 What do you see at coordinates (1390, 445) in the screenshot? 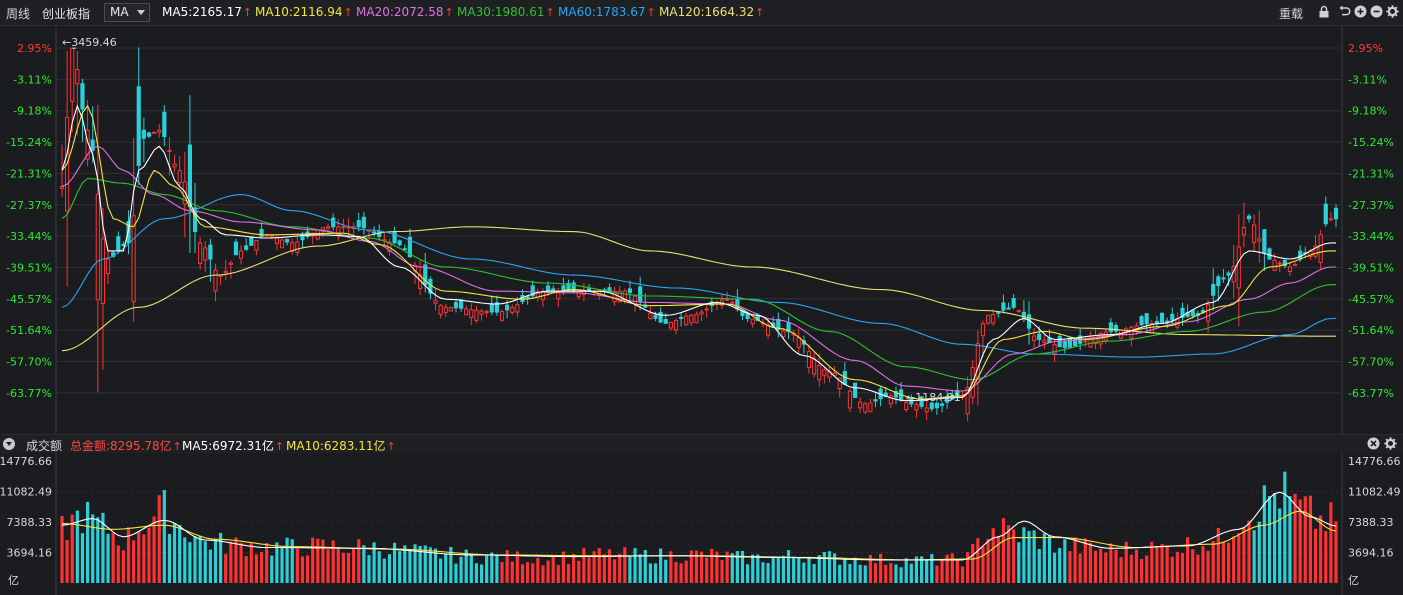
I see `volume-settings-icon` at bounding box center [1390, 445].